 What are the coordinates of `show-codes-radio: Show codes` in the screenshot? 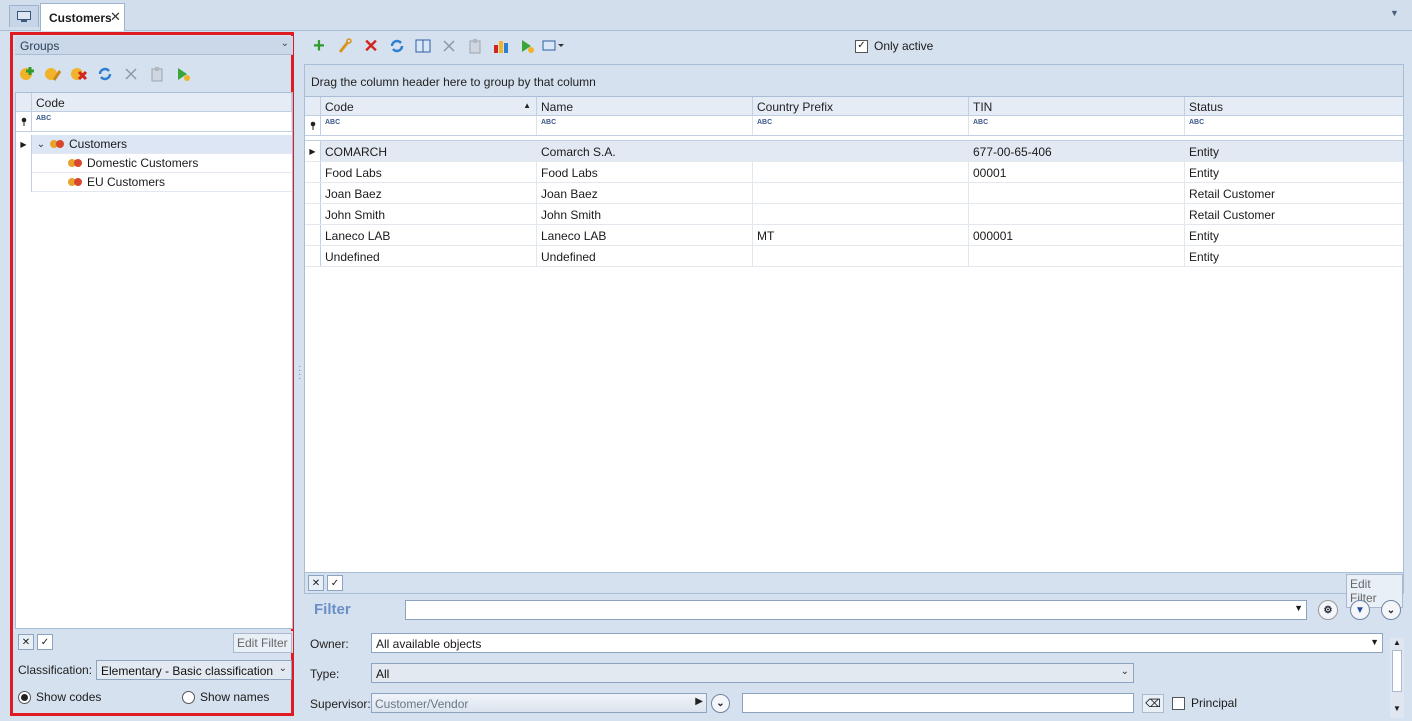 It's located at (59, 697).